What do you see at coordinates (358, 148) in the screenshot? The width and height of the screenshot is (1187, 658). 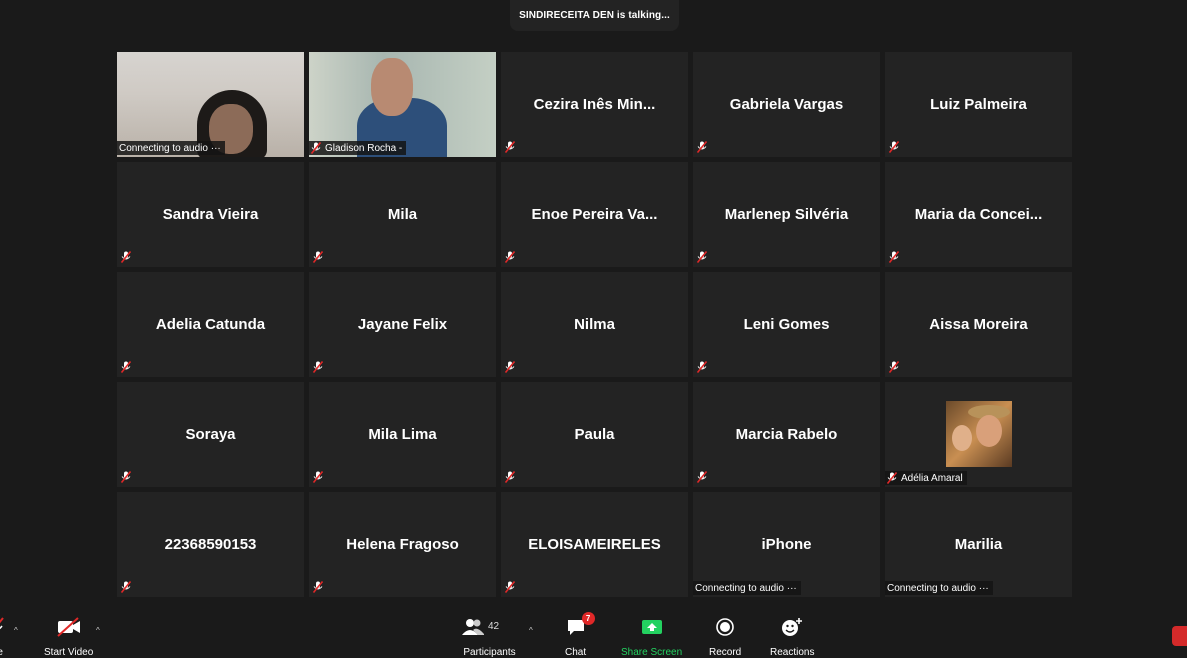 I see `participant-status-label: Gladison Rocha -` at bounding box center [358, 148].